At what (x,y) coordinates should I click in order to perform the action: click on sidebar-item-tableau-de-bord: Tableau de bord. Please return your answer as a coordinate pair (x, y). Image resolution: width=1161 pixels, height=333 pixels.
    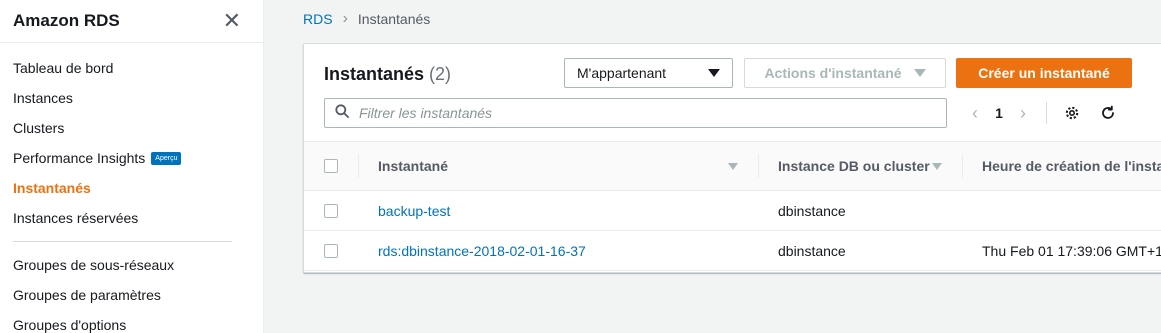
    Looking at the image, I should click on (131, 68).